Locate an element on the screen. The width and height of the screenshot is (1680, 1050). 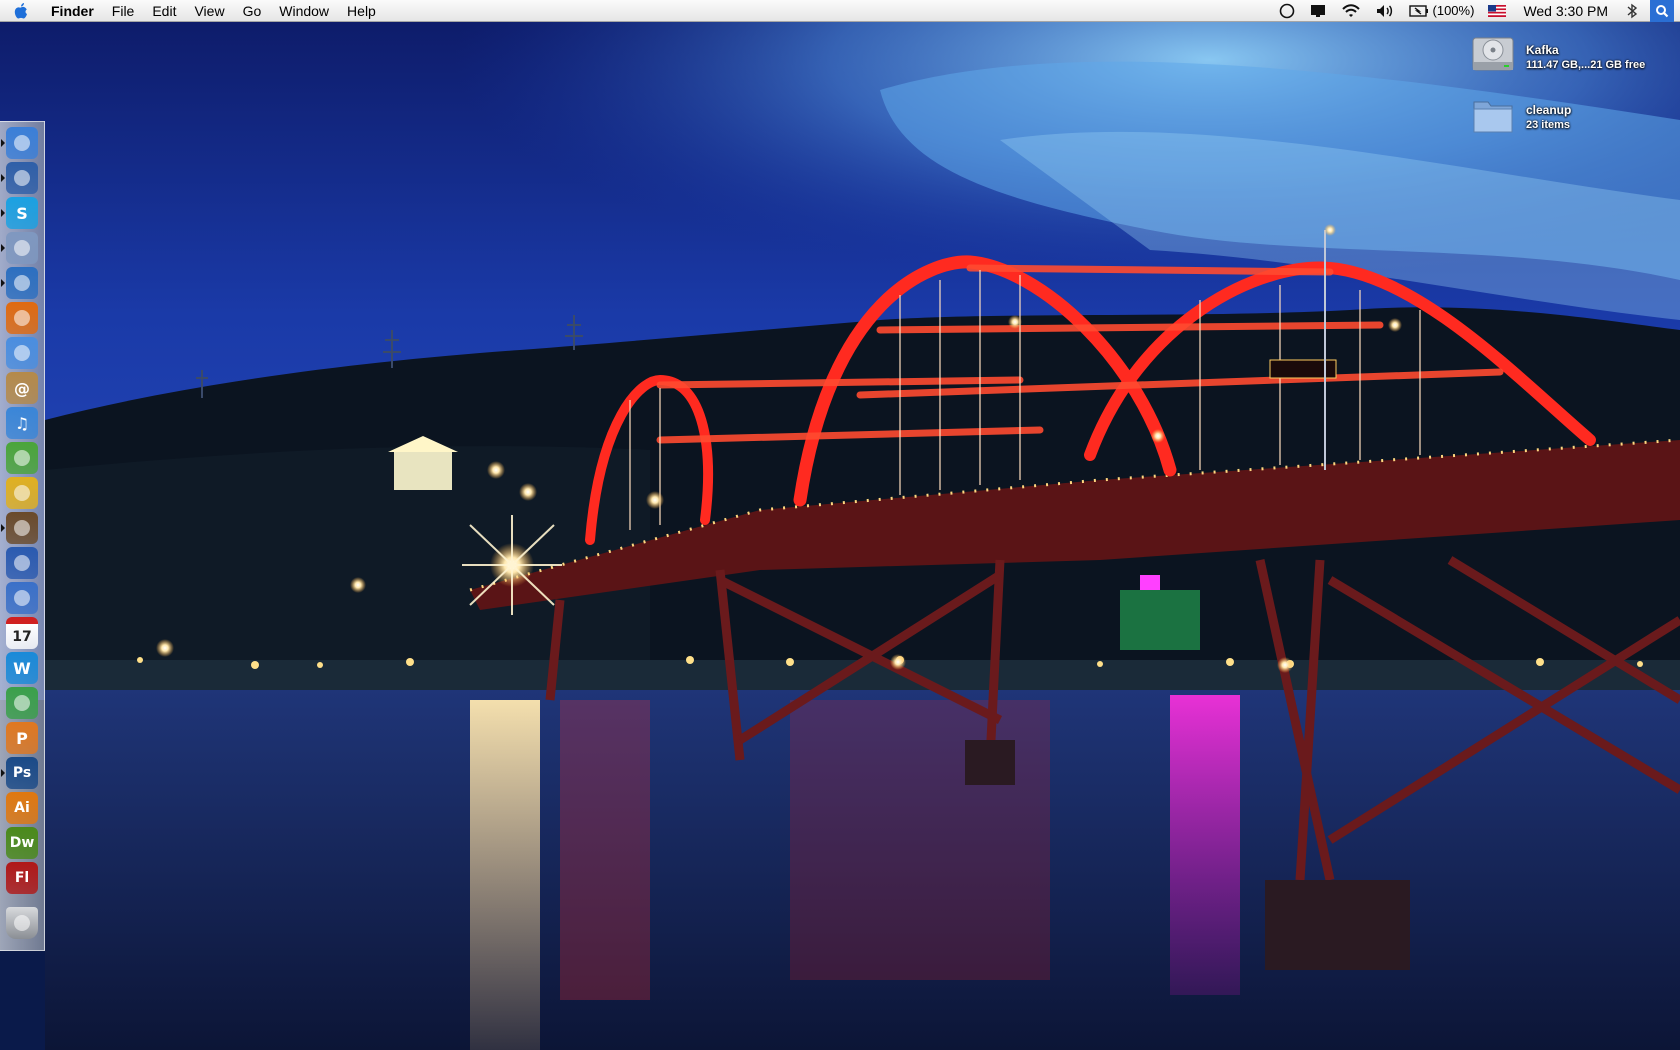
desktop-item-hard-drive: Kafka 111.47 GB,...21 GB free is located at coordinates (1557, 57).